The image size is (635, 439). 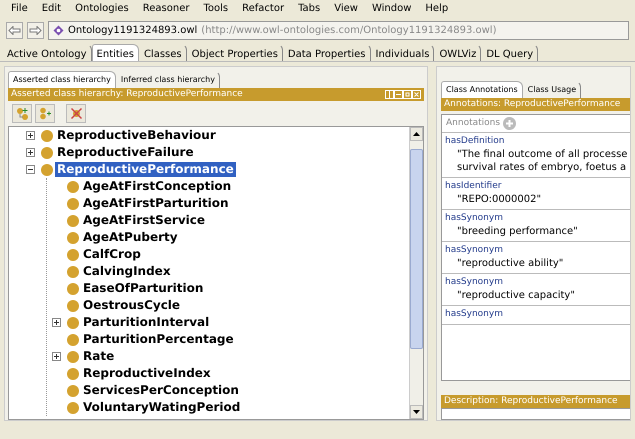 What do you see at coordinates (346, 9) in the screenshot?
I see `menu-item: View` at bounding box center [346, 9].